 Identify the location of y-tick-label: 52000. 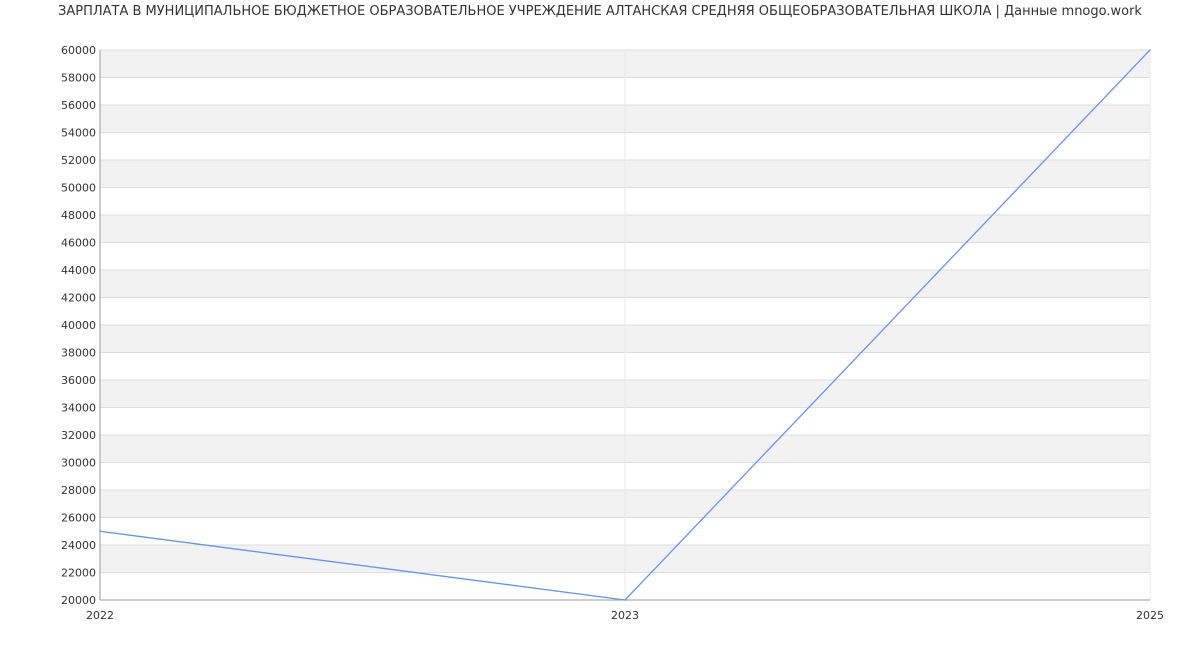
(78, 160).